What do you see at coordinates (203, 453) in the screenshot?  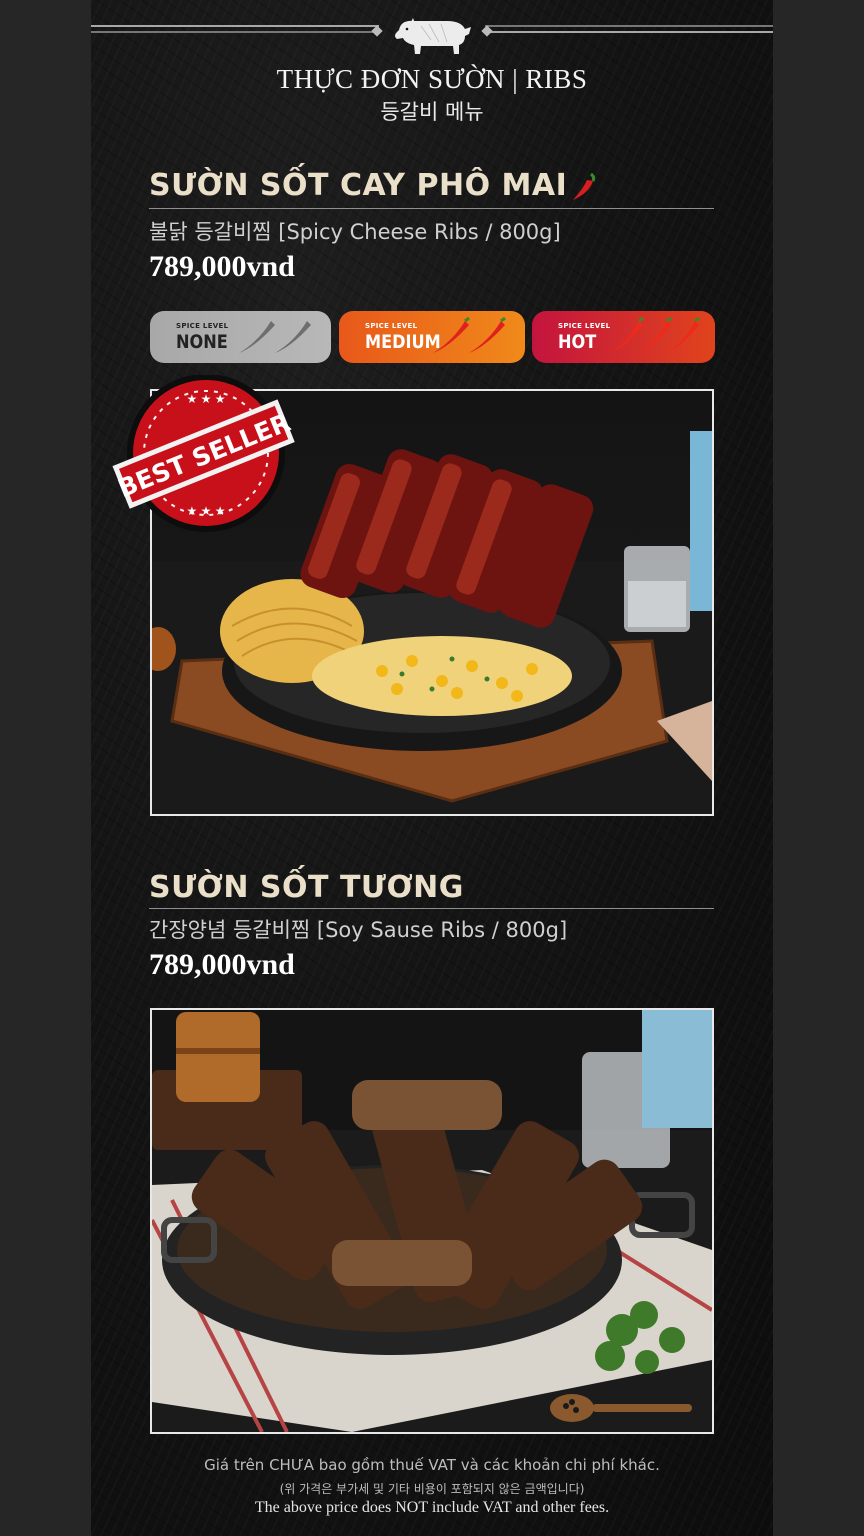 I see `best-seller-badge: ★ ★ ★ ★ ★ ★ BEST SELLER` at bounding box center [203, 453].